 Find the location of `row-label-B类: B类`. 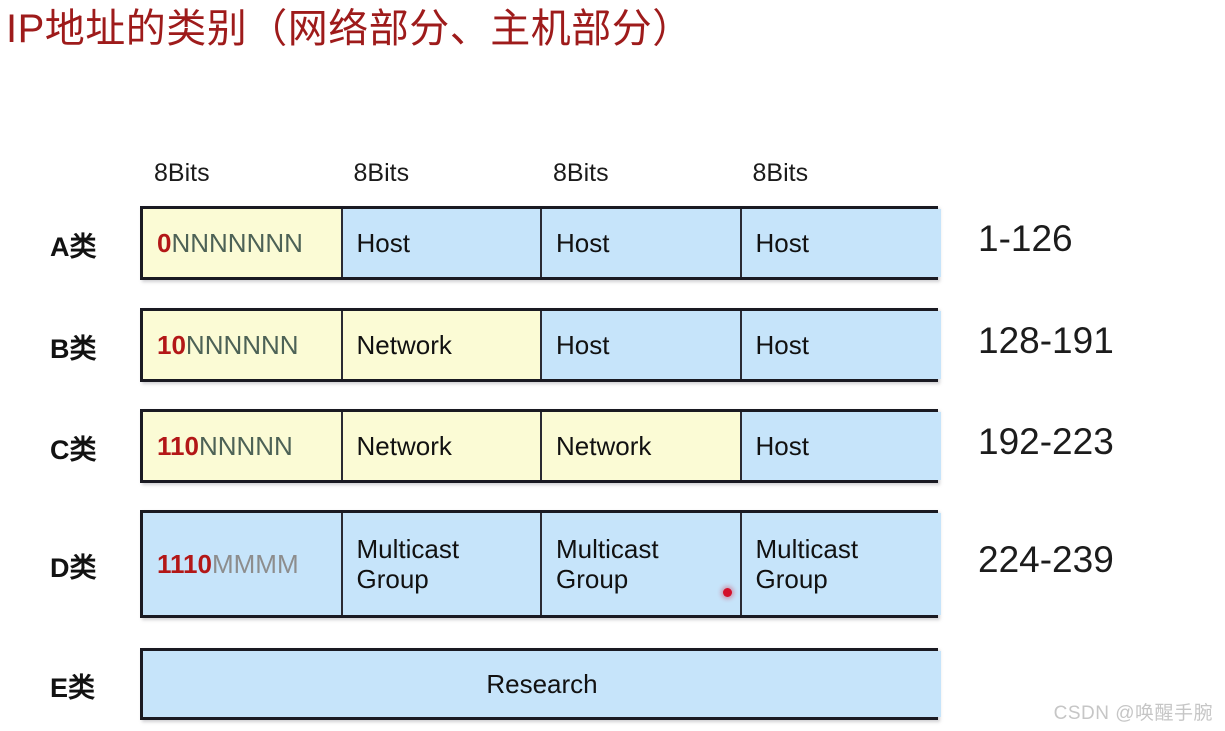

row-label-B类: B类 is located at coordinates (73, 349).